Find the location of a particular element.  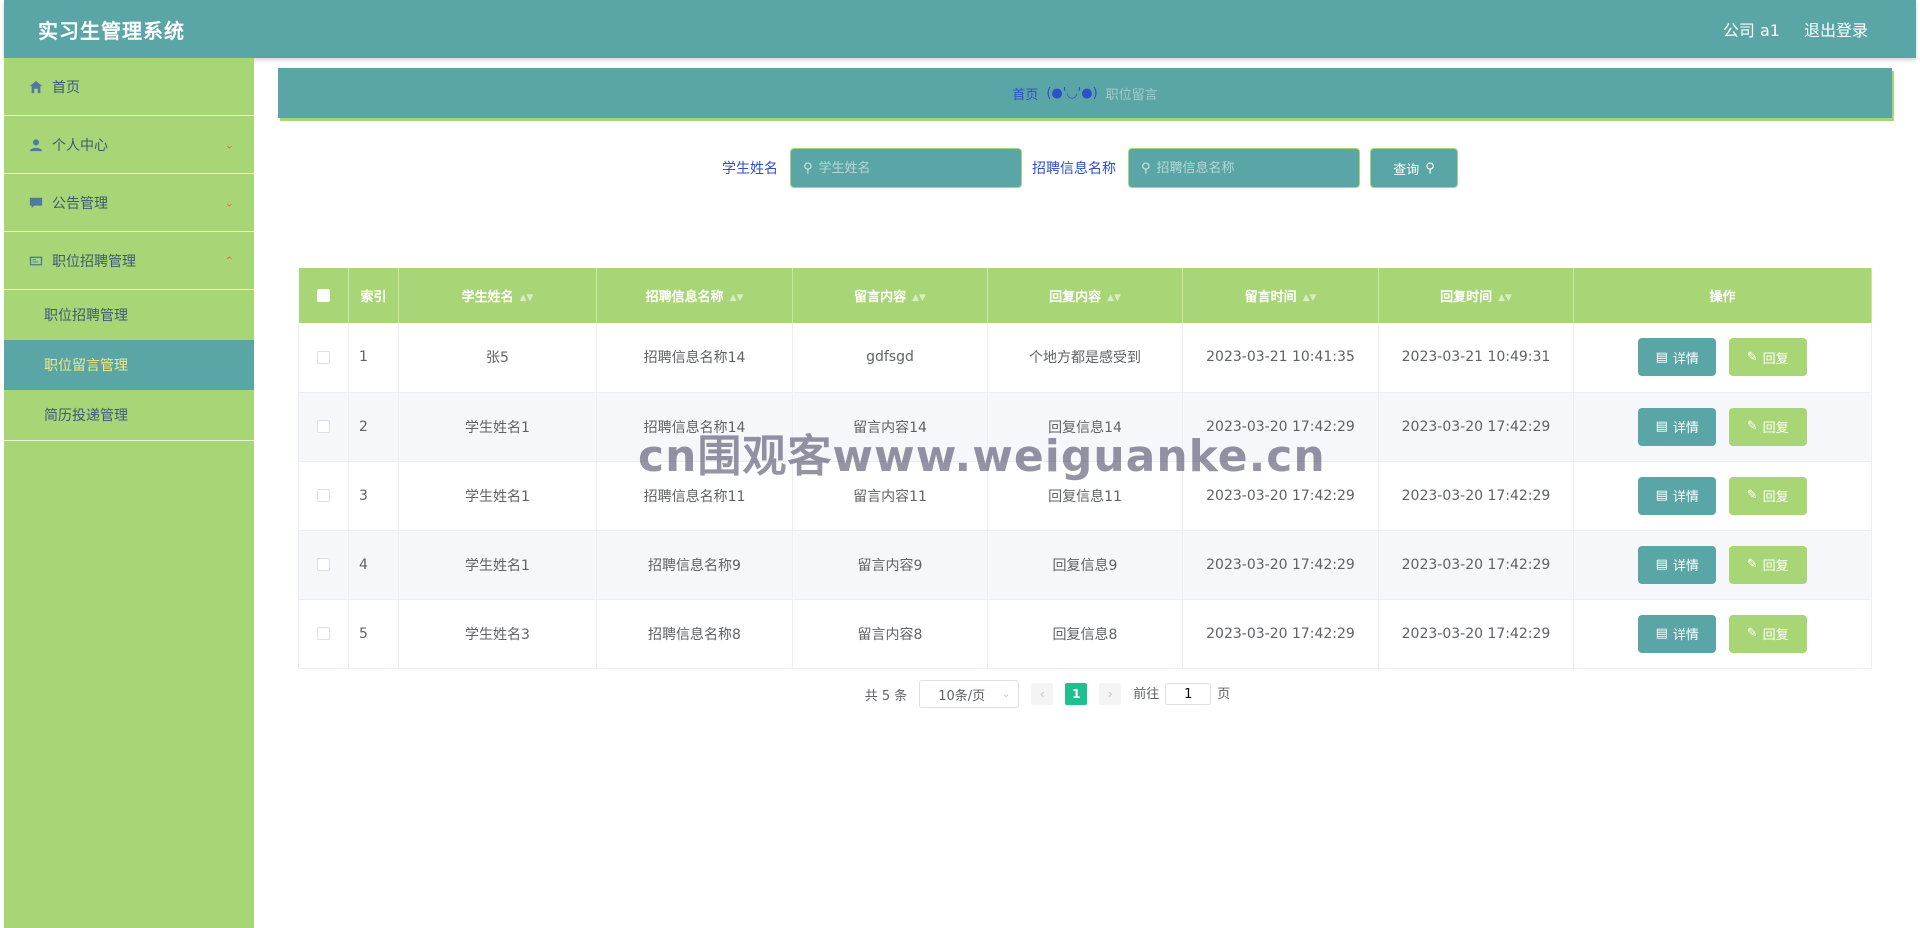

cell-student: 学生姓名3 is located at coordinates (497, 634).